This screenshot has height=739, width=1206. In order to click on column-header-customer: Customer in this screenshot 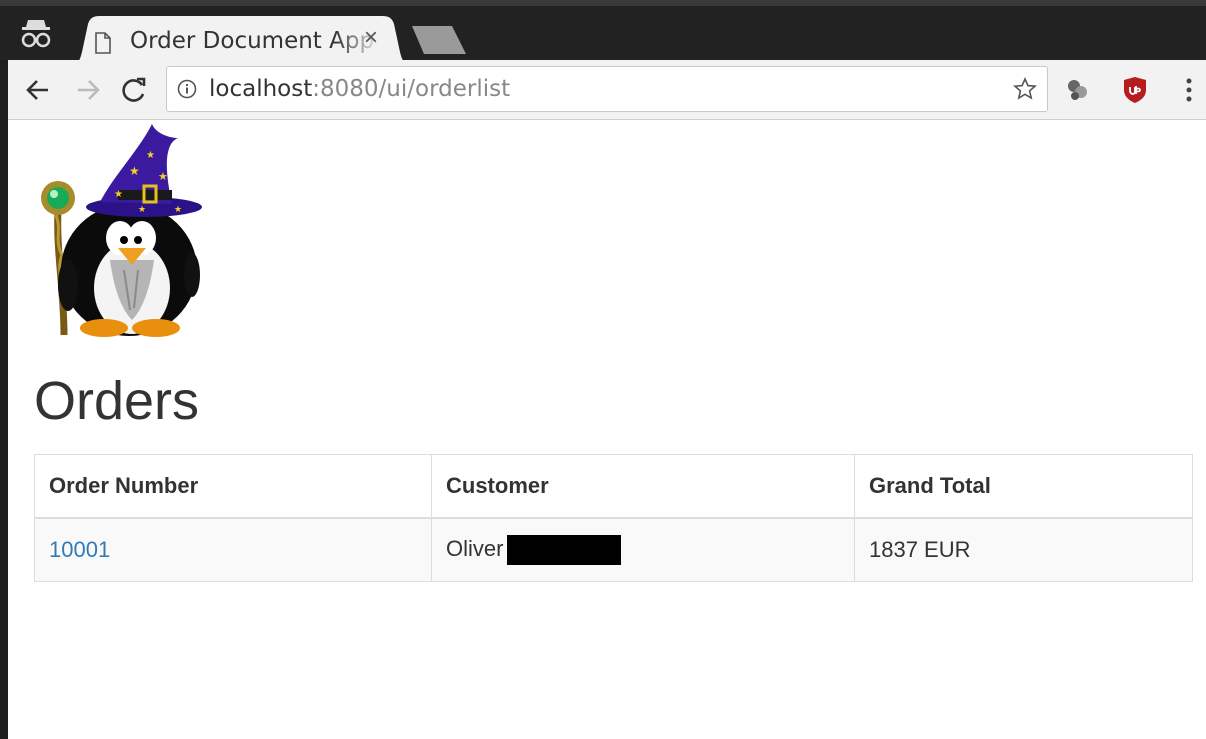, I will do `click(643, 486)`.